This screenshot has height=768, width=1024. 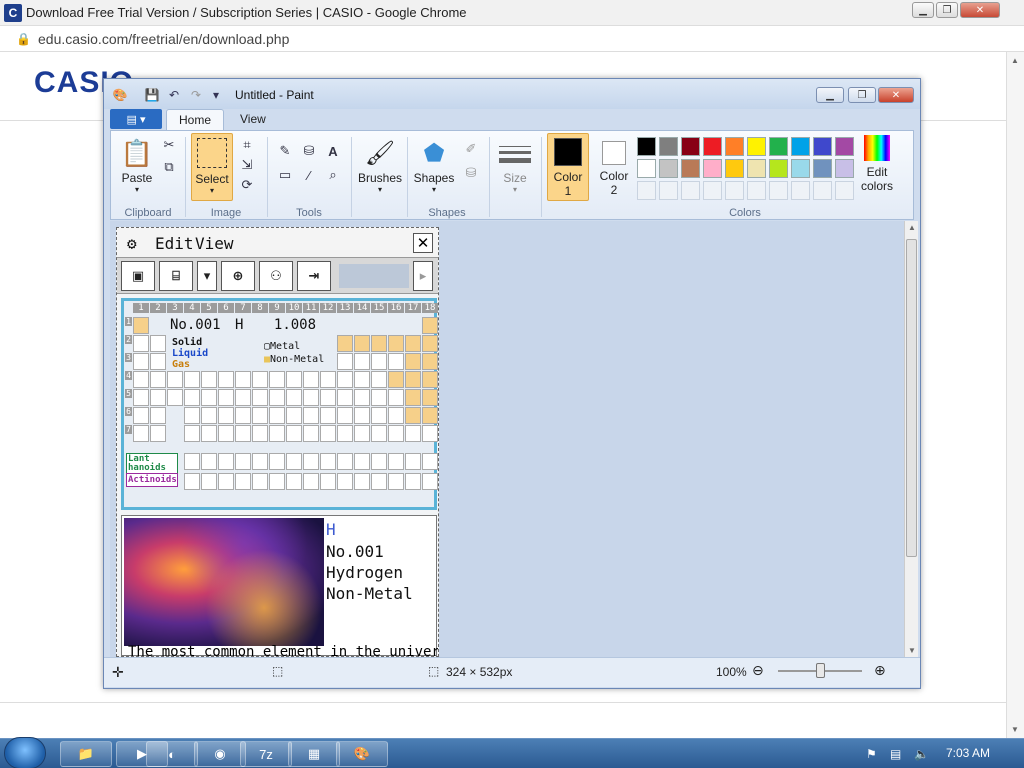 What do you see at coordinates (220, 754) in the screenshot?
I see `chrome-taskbar-icon: ◉` at bounding box center [220, 754].